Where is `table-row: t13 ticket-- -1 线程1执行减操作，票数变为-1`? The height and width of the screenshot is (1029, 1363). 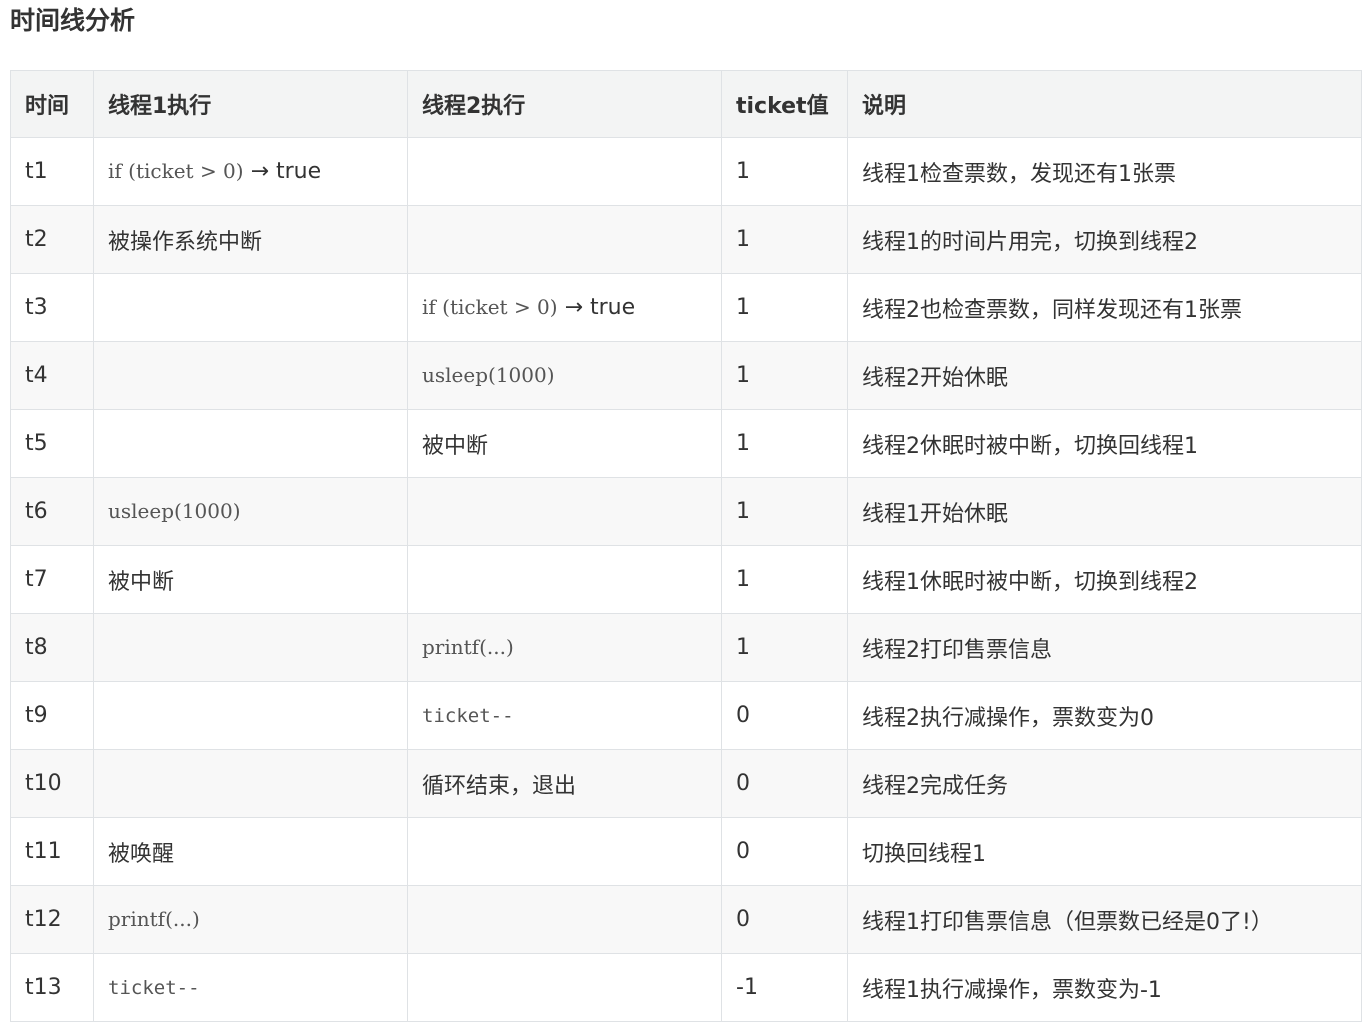 table-row: t13 ticket-- -1 线程1执行减操作，票数变为-1 is located at coordinates (686, 987).